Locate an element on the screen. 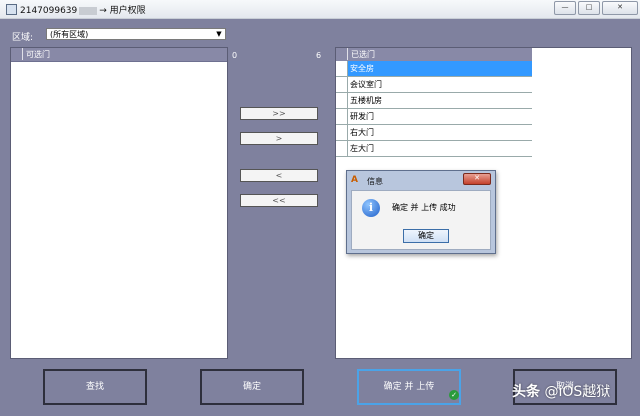 The image size is (640, 416). region-select-value: (所有区域) is located at coordinates (69, 34).